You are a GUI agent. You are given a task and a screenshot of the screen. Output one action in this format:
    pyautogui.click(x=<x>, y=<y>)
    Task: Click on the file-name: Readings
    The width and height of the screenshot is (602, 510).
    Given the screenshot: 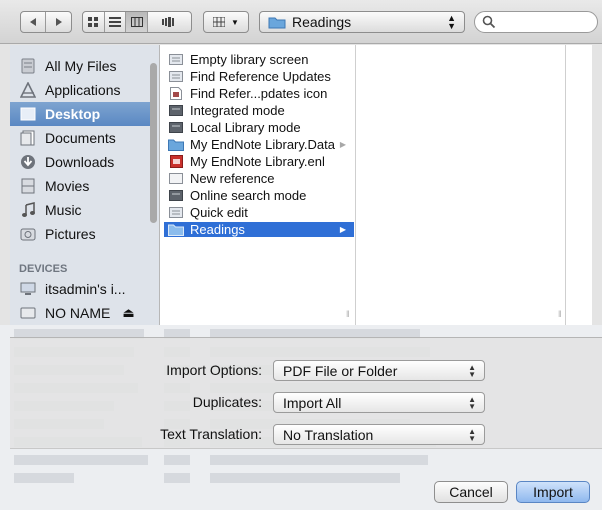 What is the action you would take?
    pyautogui.click(x=217, y=229)
    